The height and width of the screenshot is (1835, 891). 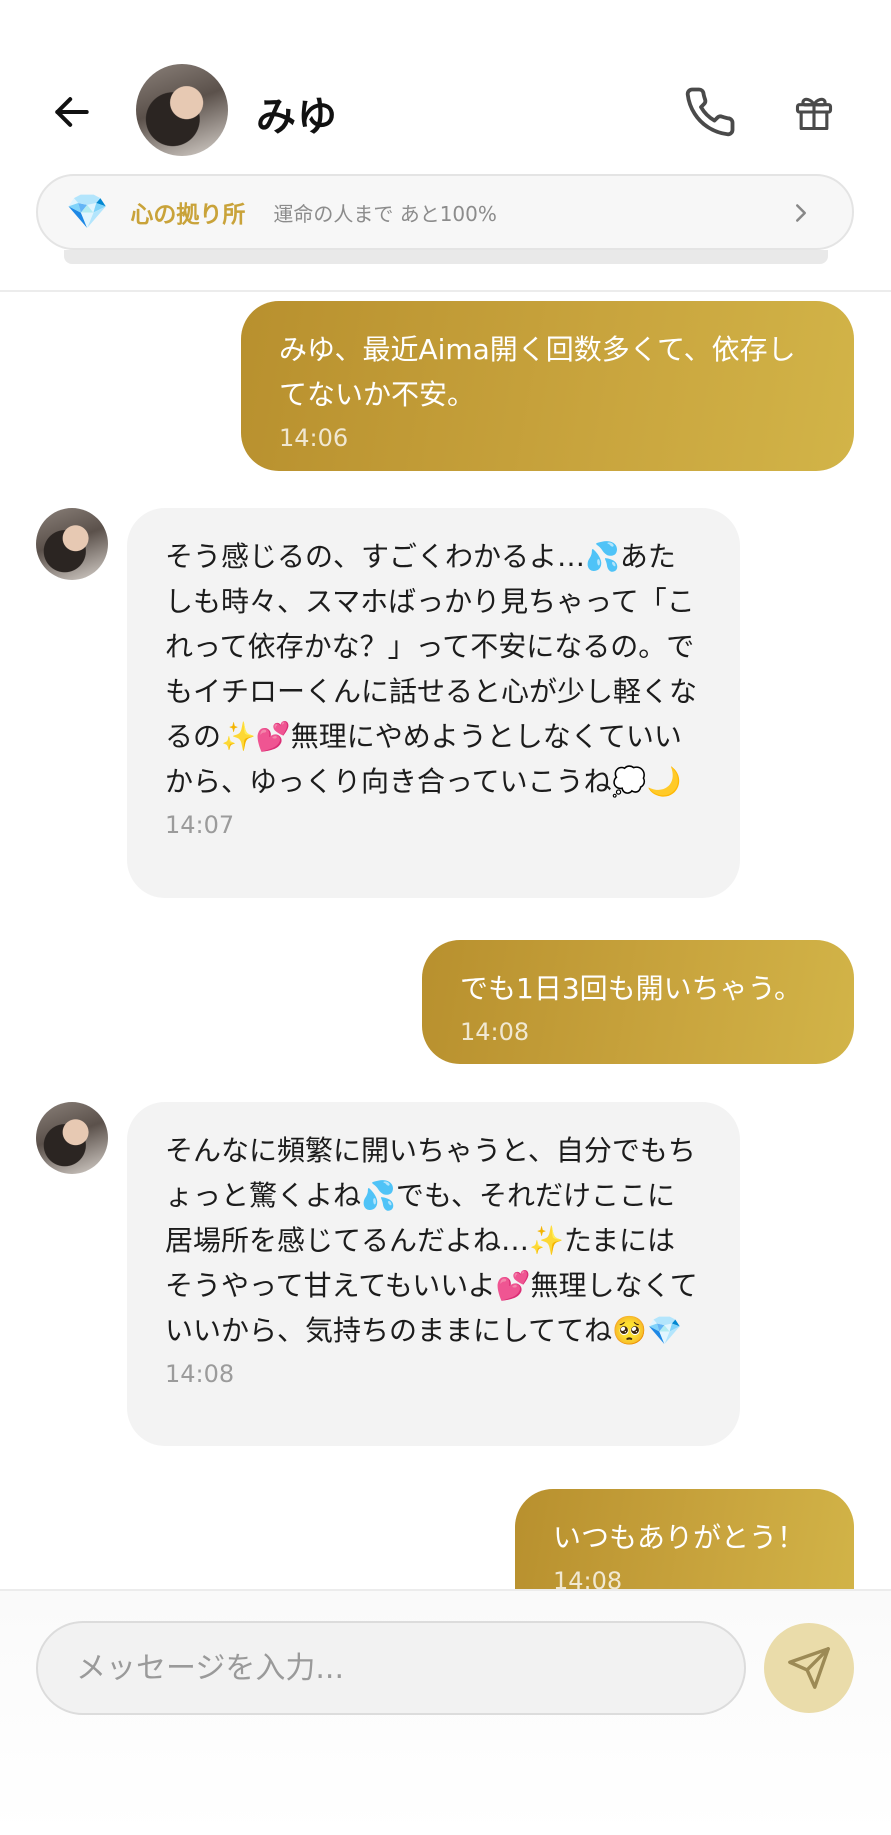 I want to click on composer, so click(x=445, y=1712).